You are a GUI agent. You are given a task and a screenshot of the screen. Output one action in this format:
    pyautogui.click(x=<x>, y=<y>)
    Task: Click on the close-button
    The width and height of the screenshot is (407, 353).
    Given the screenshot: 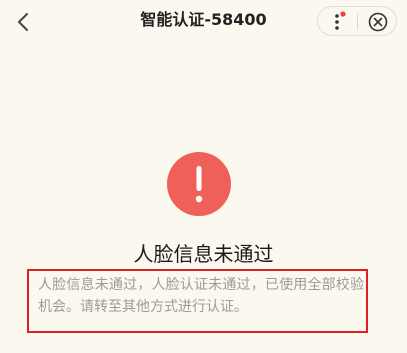 What is the action you would take?
    pyautogui.click(x=378, y=22)
    